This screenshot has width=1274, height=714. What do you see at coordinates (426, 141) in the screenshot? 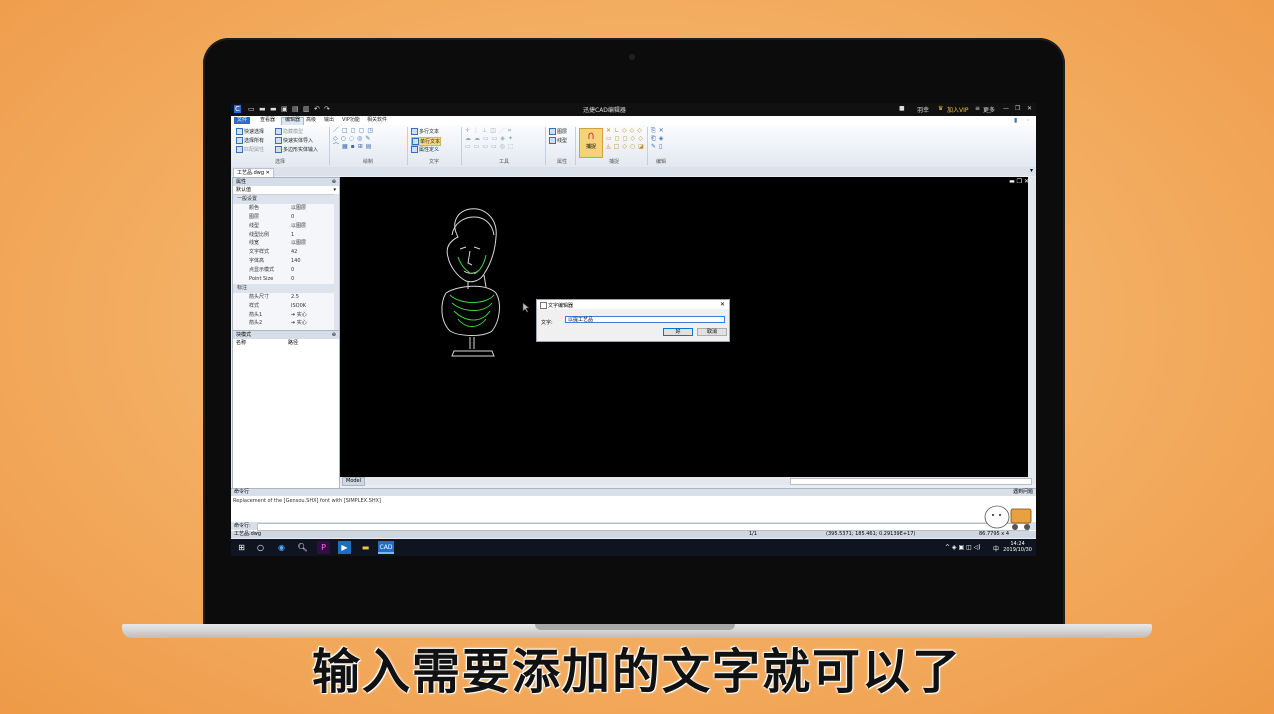
I see `single-line-text-button: 单行文本` at bounding box center [426, 141].